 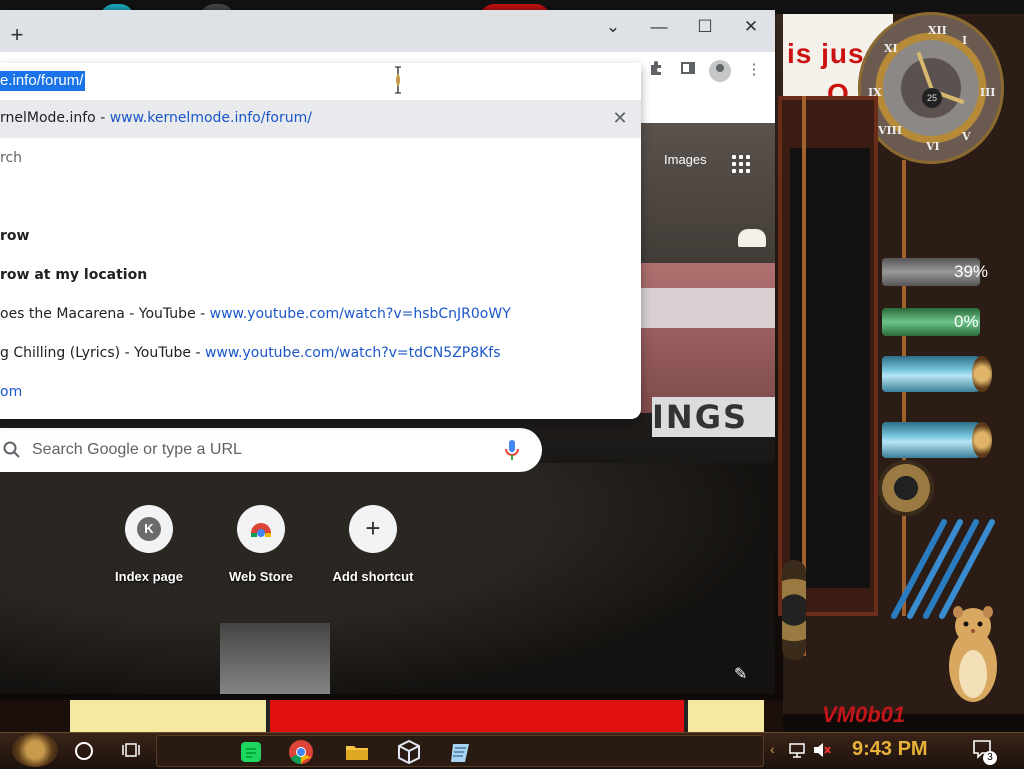 What do you see at coordinates (828, 356) in the screenshot?
I see `steampunk-frame-widget` at bounding box center [828, 356].